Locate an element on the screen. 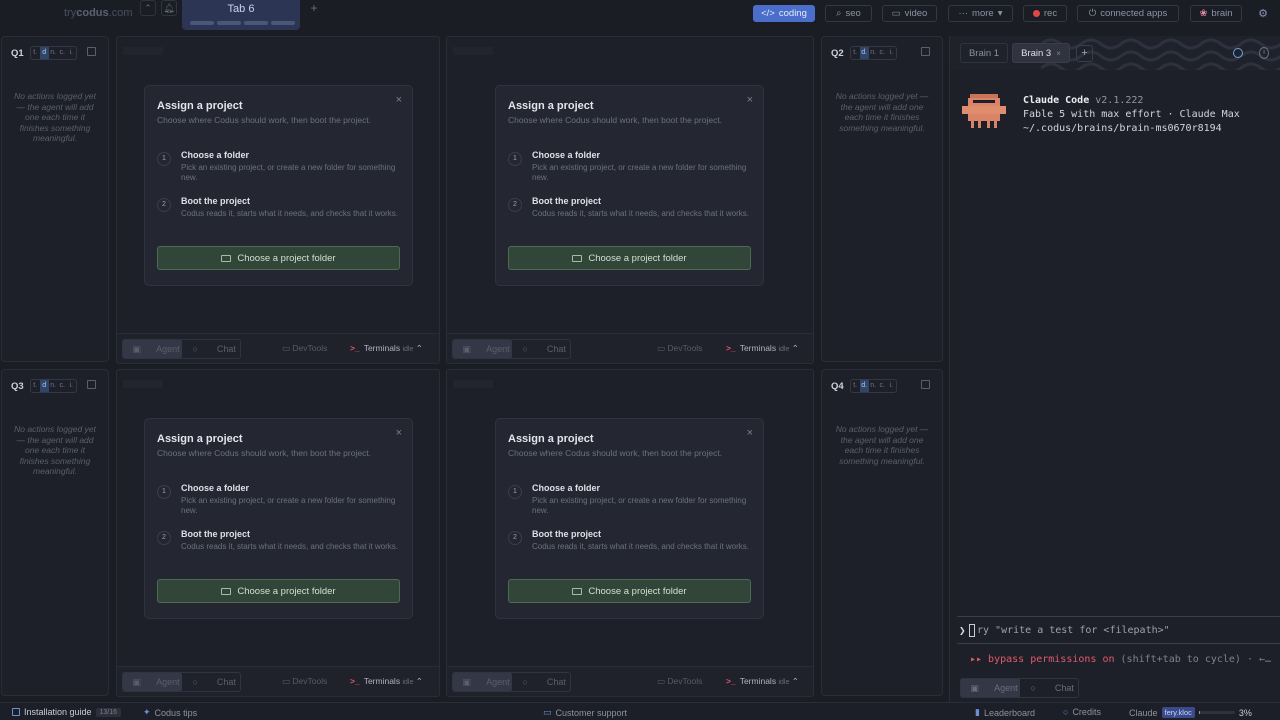  logo: trycodus.com is located at coordinates (98, 13).